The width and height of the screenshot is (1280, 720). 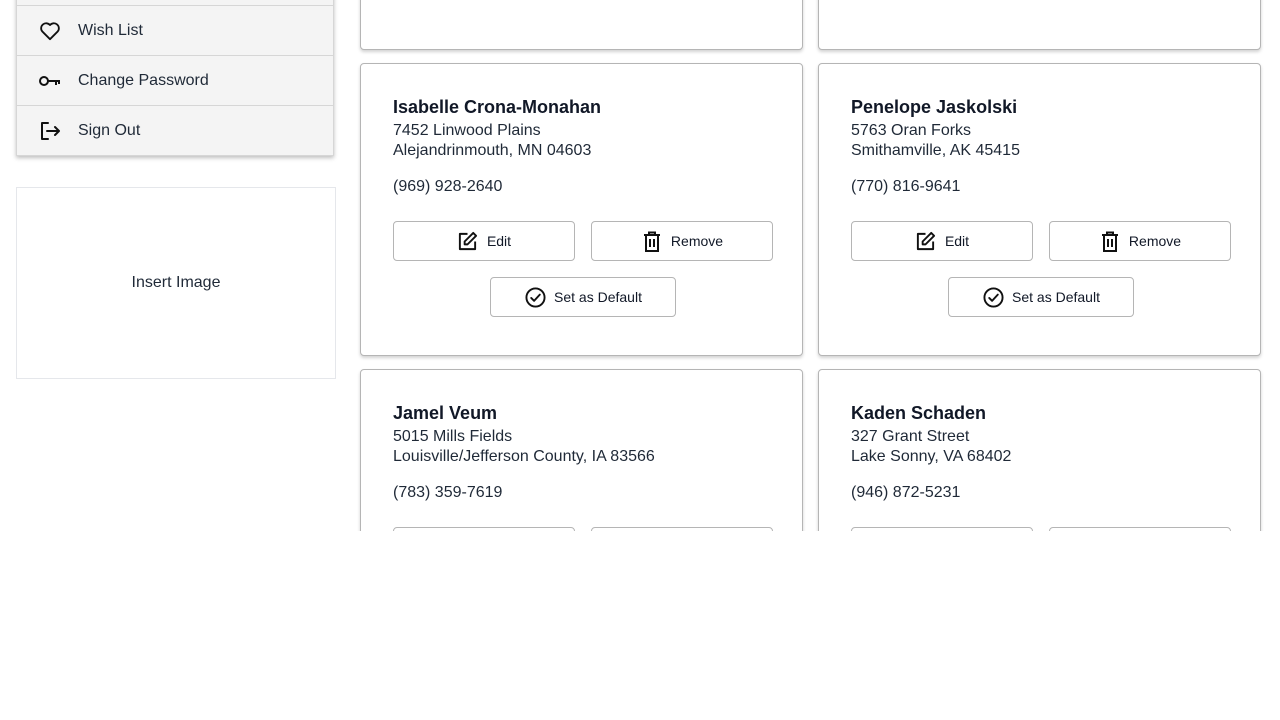 I want to click on address-street: 327 Grant Street, so click(x=910, y=436).